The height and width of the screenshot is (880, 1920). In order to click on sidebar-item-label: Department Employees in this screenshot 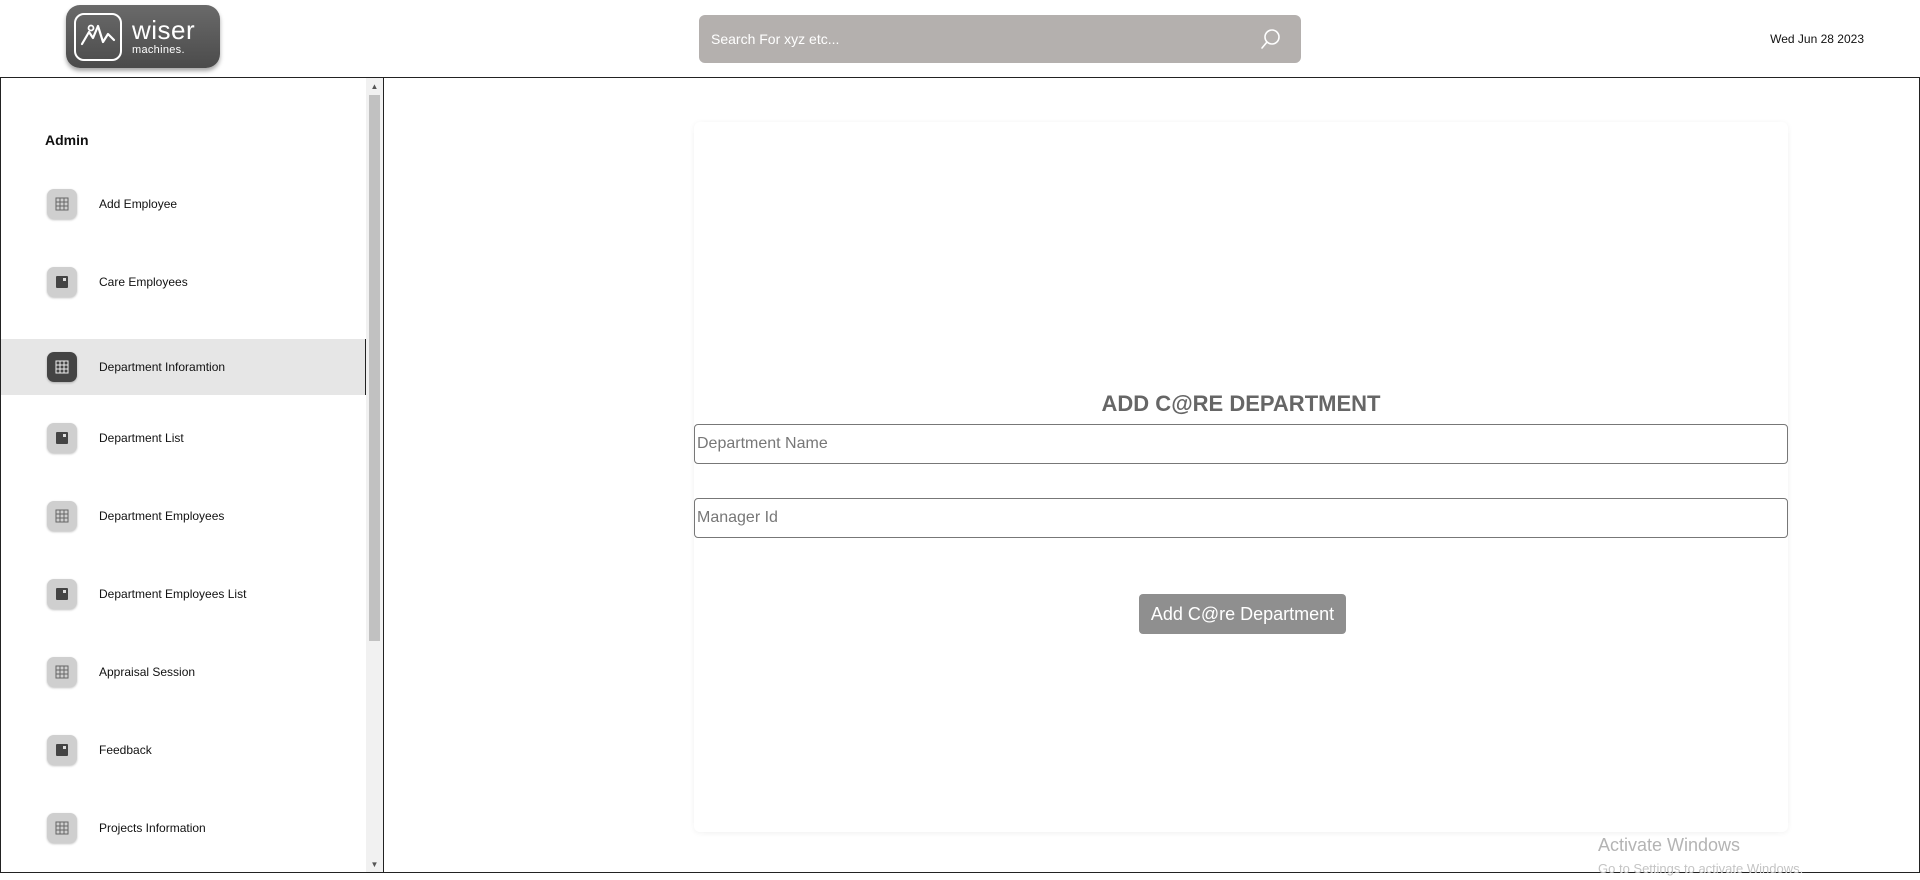, I will do `click(162, 516)`.